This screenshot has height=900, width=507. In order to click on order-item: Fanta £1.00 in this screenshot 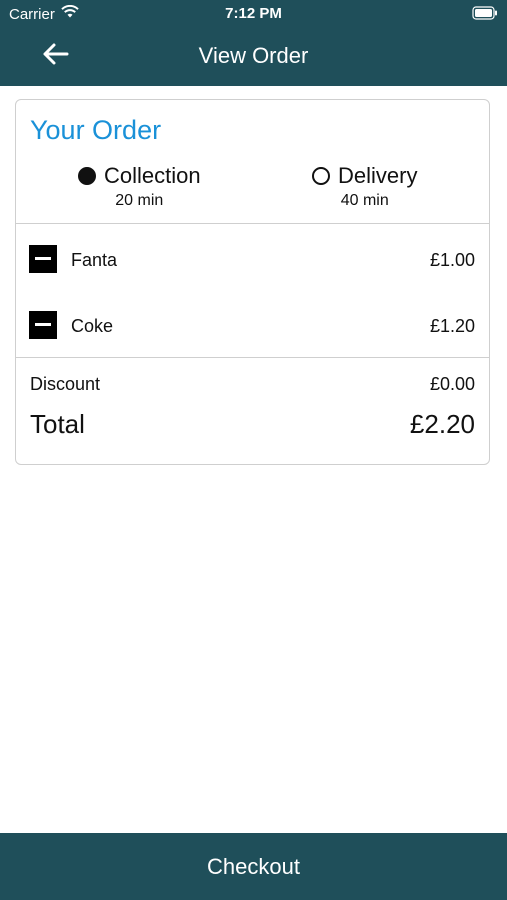, I will do `click(252, 260)`.